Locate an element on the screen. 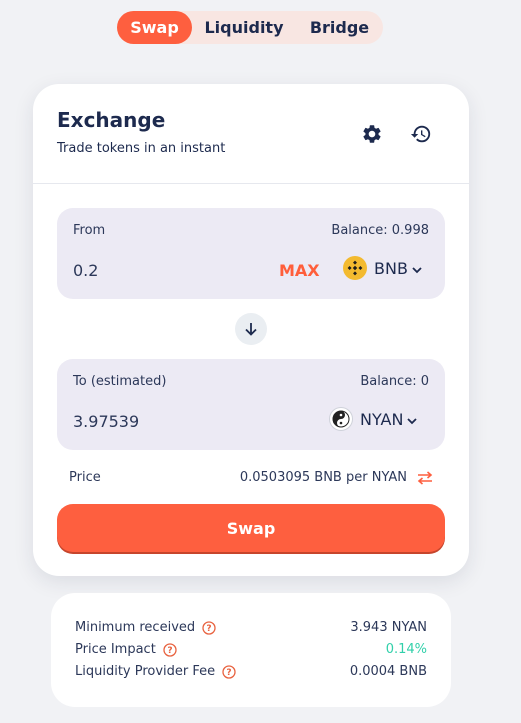 This screenshot has height=723, width=521. price-impact-value: 0.14% is located at coordinates (406, 649).